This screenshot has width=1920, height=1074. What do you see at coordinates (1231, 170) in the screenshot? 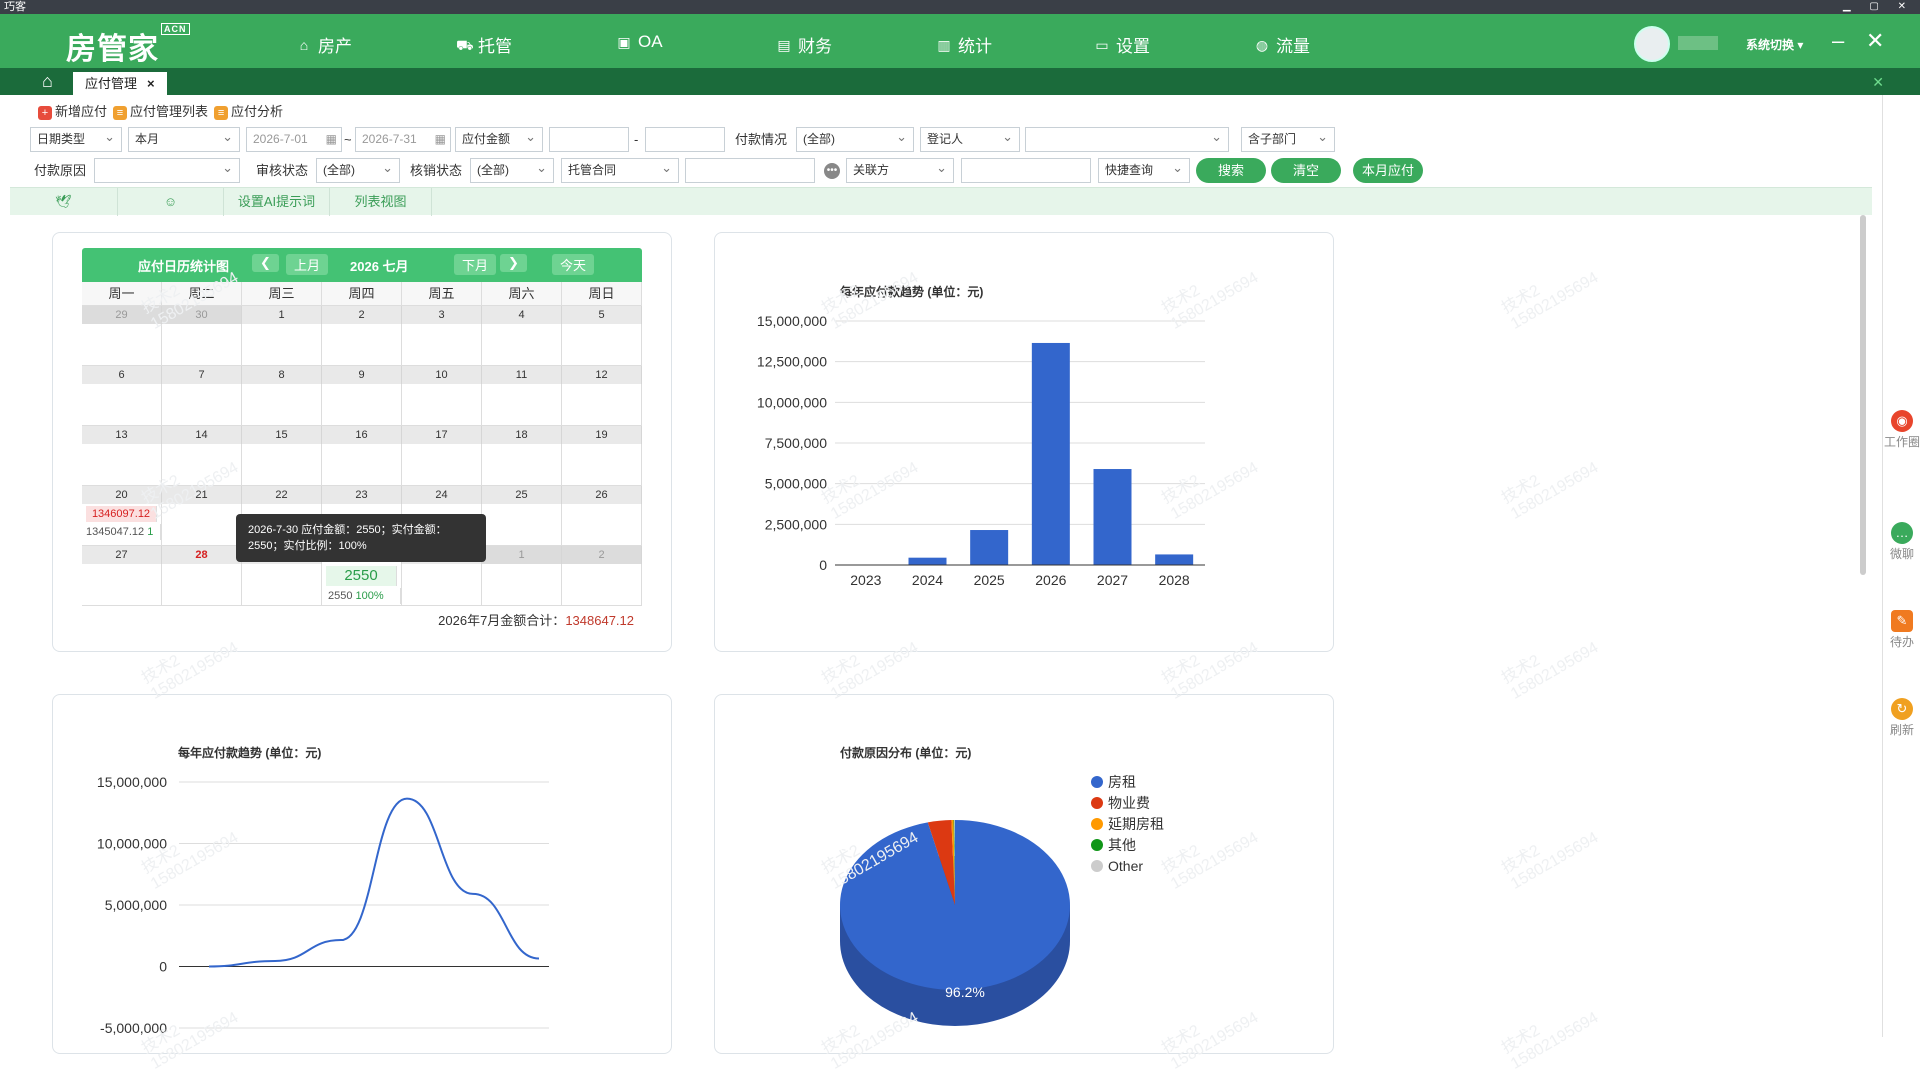
I see `search-button: 搜索` at bounding box center [1231, 170].